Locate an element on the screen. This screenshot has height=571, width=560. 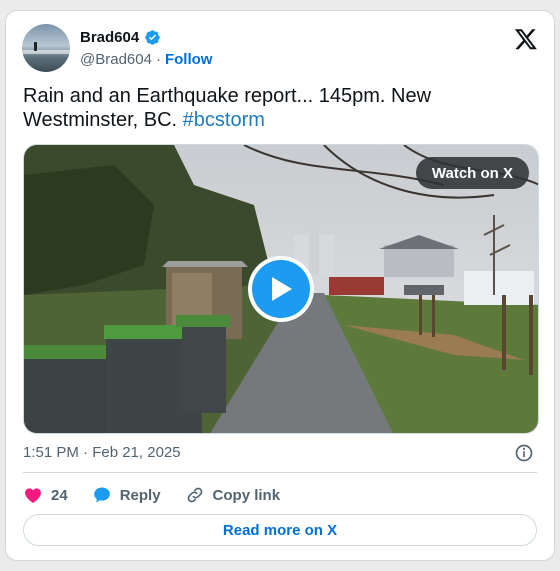
like-button: 24 is located at coordinates (45, 495).